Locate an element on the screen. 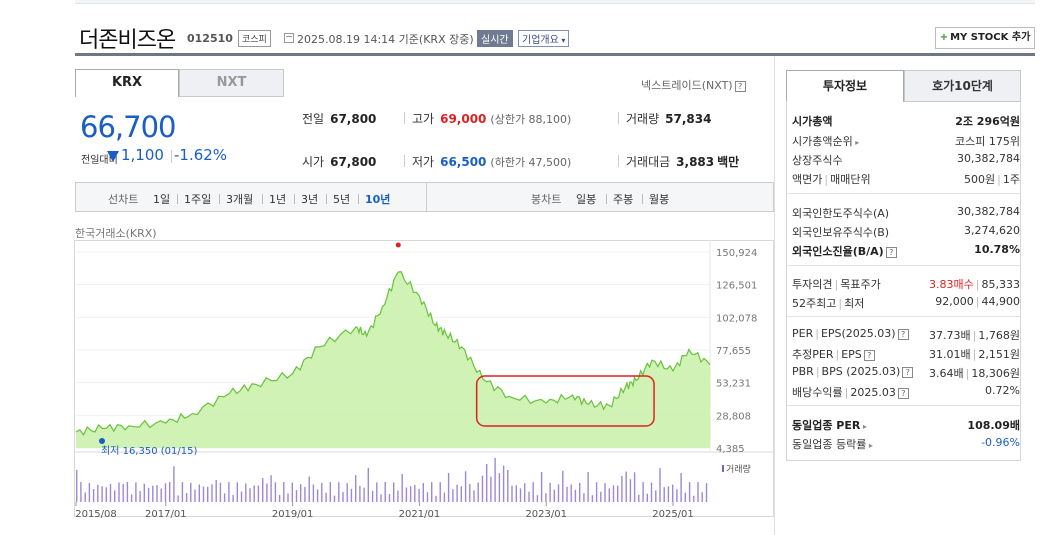 This screenshot has width=1060, height=535. period-1y: 1년 is located at coordinates (277, 199).